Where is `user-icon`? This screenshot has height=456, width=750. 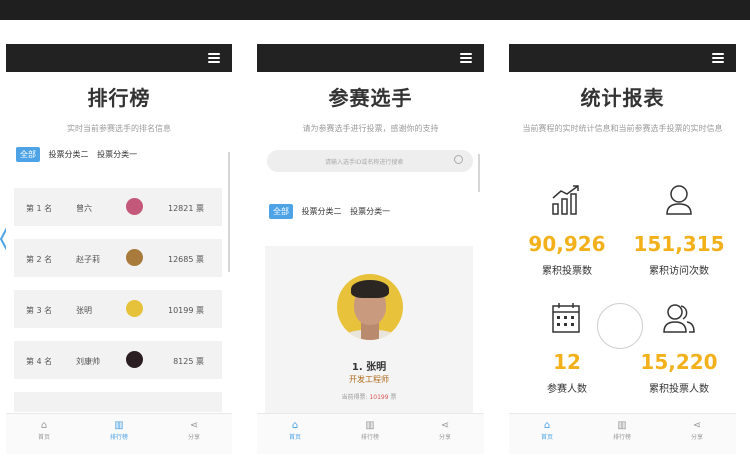
user-icon is located at coordinates (679, 200).